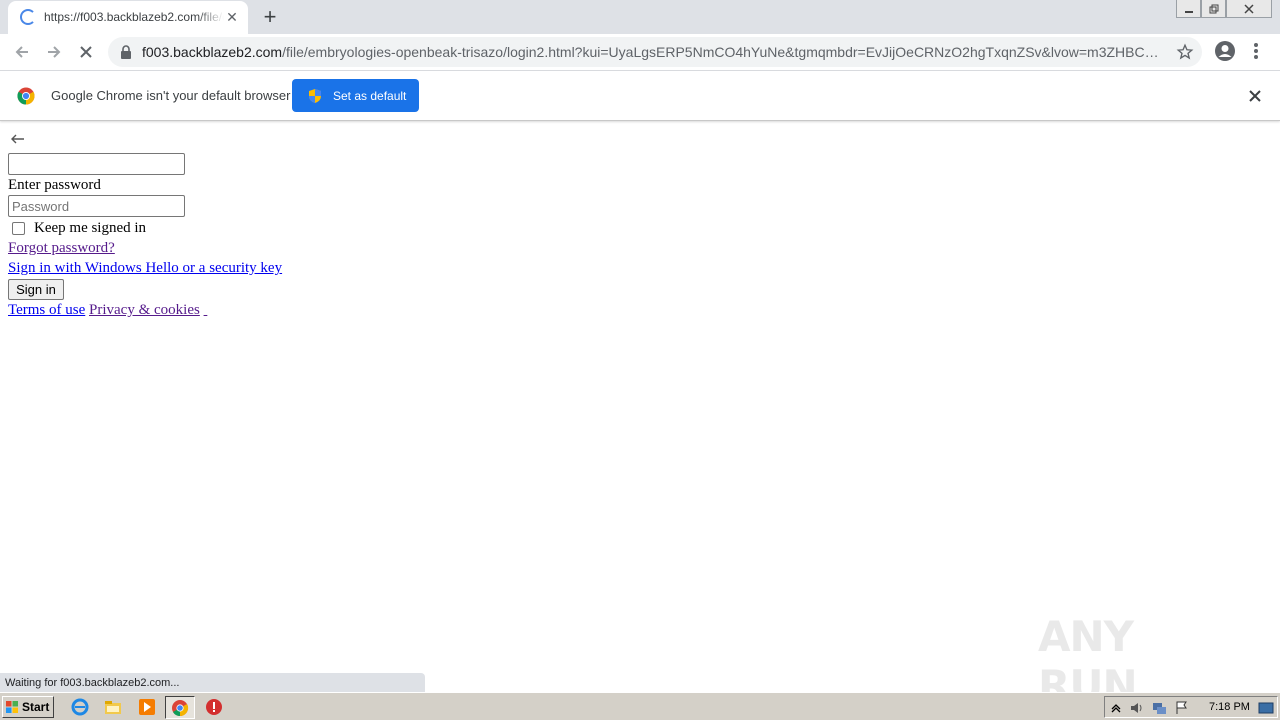  What do you see at coordinates (1229, 707) in the screenshot?
I see `taskbar-clock: 7:18 PM` at bounding box center [1229, 707].